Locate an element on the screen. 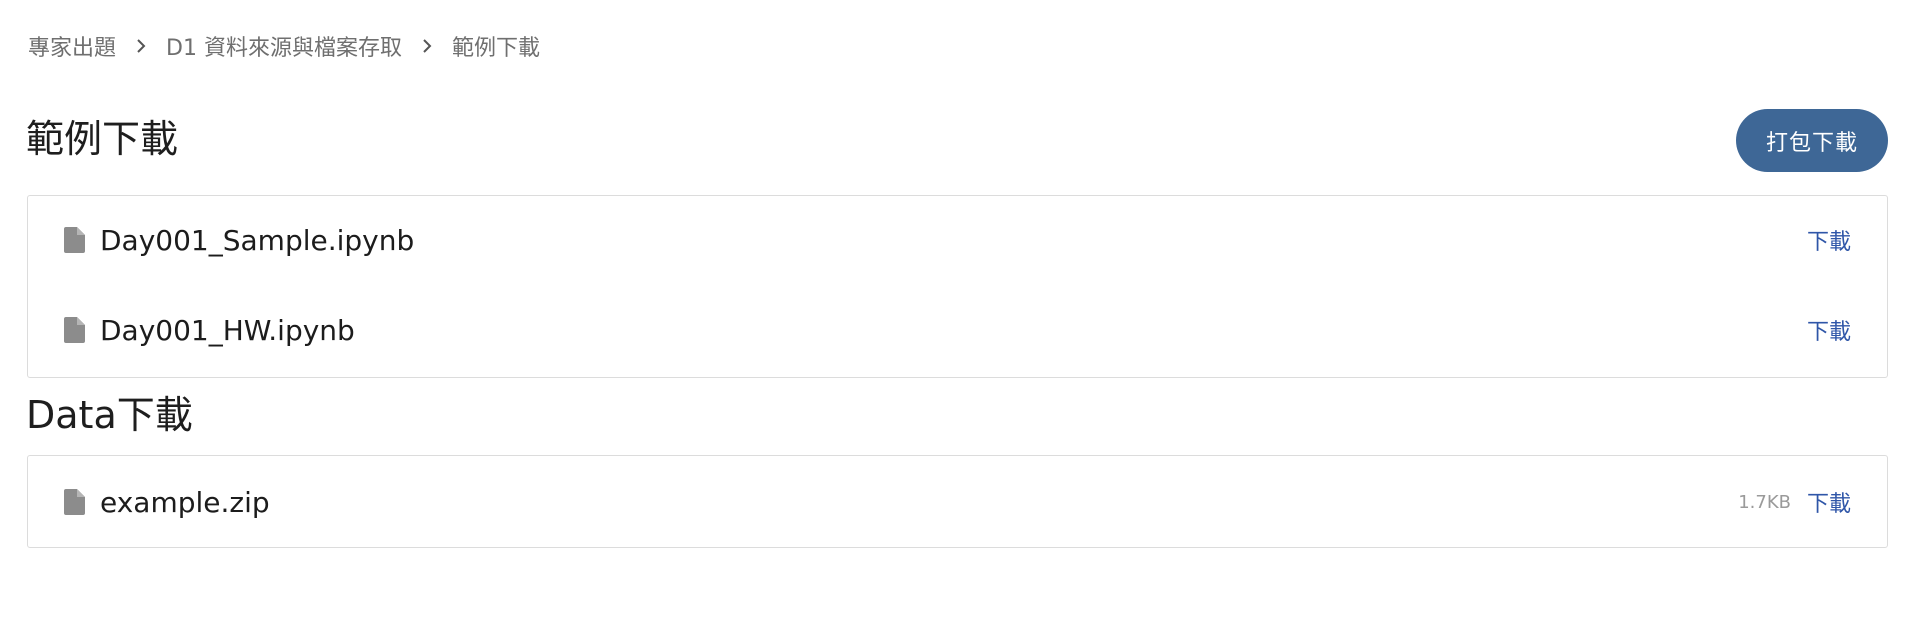  breadcrumb-item-expert-questions: 專家出題 is located at coordinates (72, 46).